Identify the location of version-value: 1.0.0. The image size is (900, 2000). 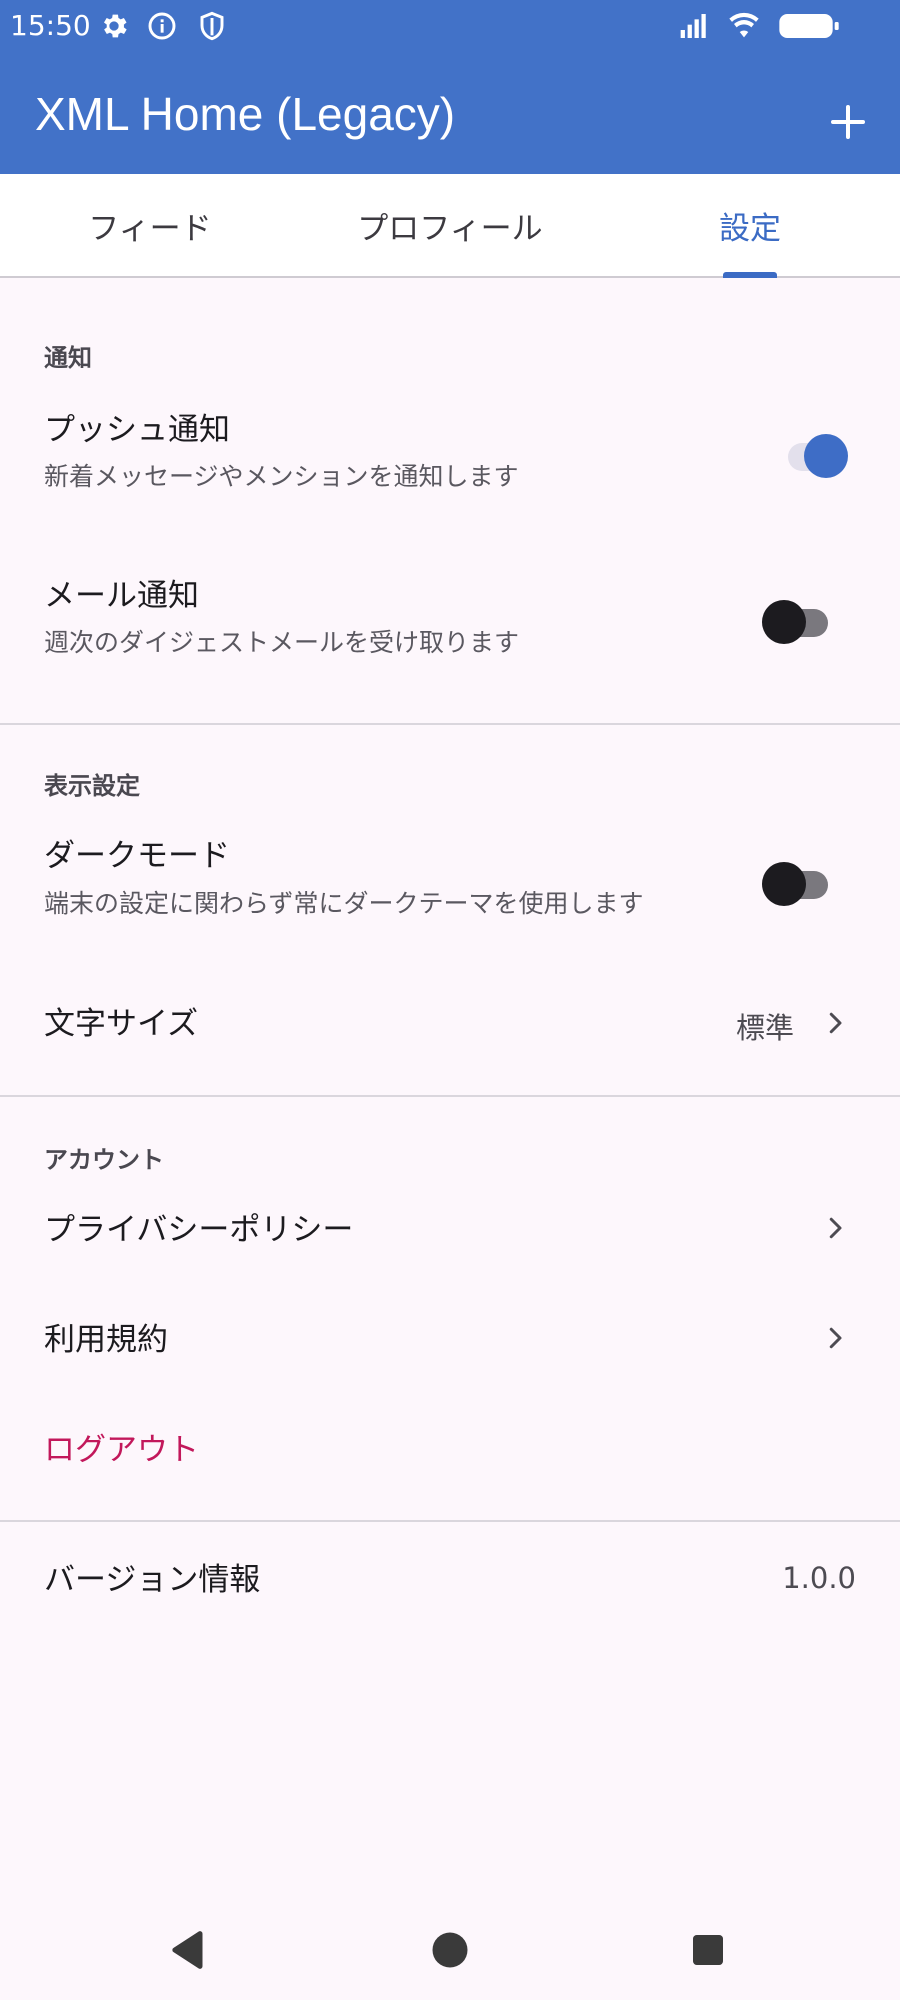
(819, 1578).